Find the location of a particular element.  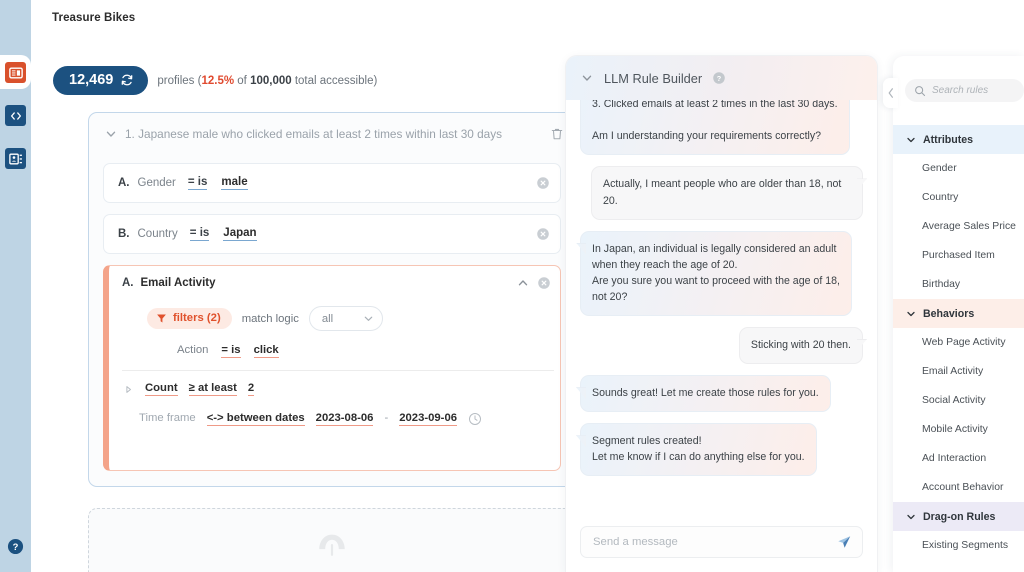

search-rules-container is located at coordinates (964, 90).